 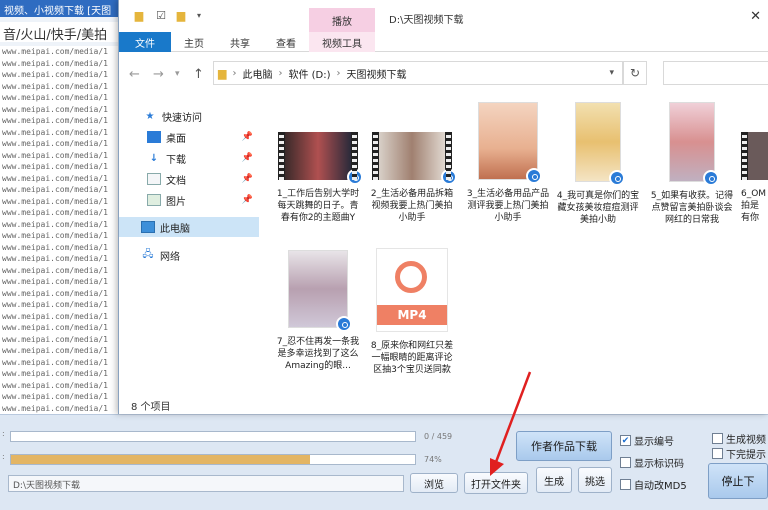 I want to click on file-item-6: 6_OM拍是有你, so click(x=754, y=178).